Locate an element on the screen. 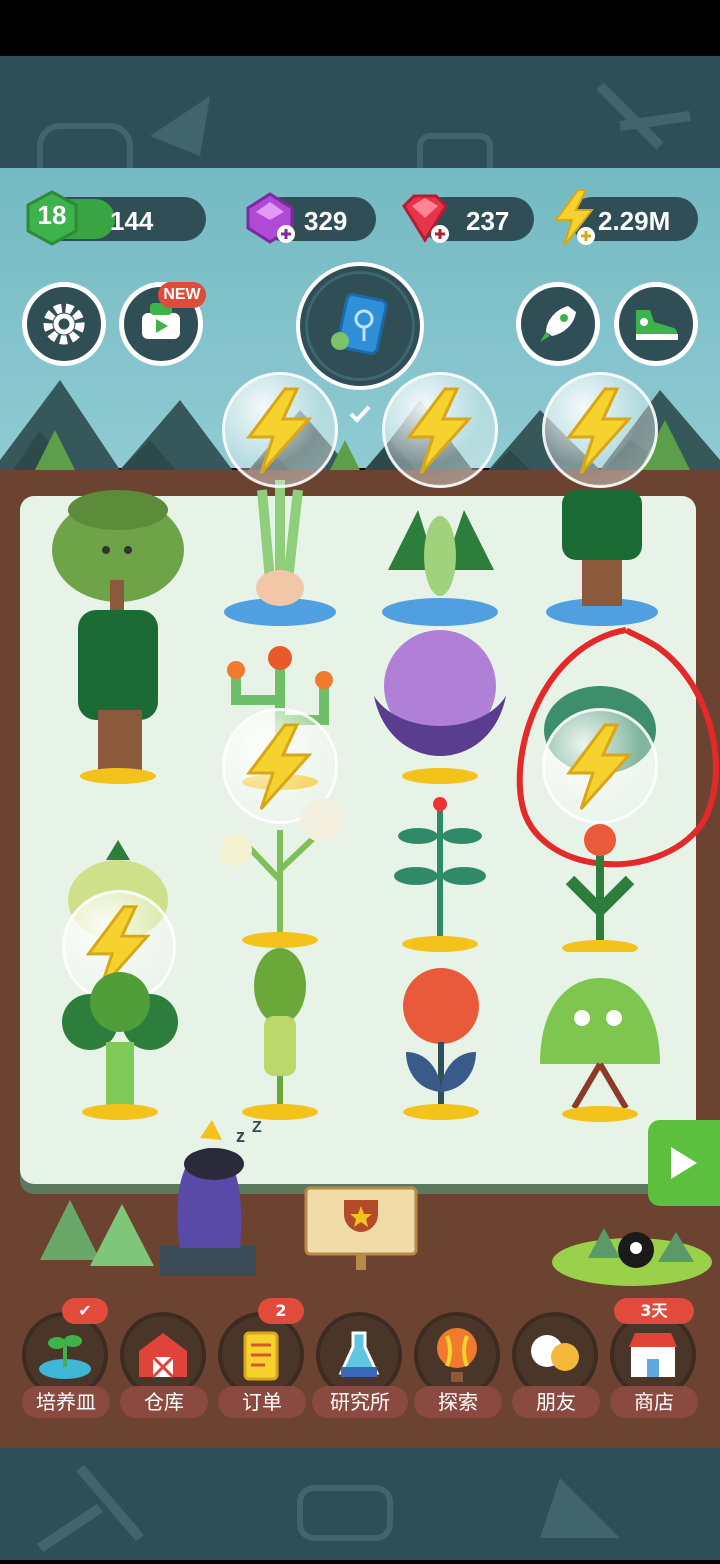 This screenshot has height=1564, width=720. gem-count: 329 is located at coordinates (326, 221).